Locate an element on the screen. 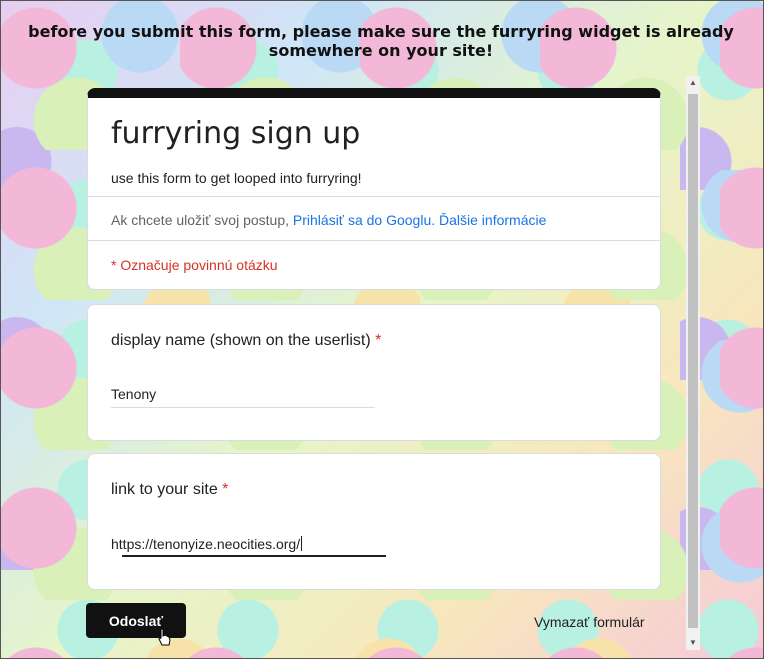 The height and width of the screenshot is (659, 764). google-signin-link: Prihlásiť sa do Googlu. is located at coordinates (364, 220).